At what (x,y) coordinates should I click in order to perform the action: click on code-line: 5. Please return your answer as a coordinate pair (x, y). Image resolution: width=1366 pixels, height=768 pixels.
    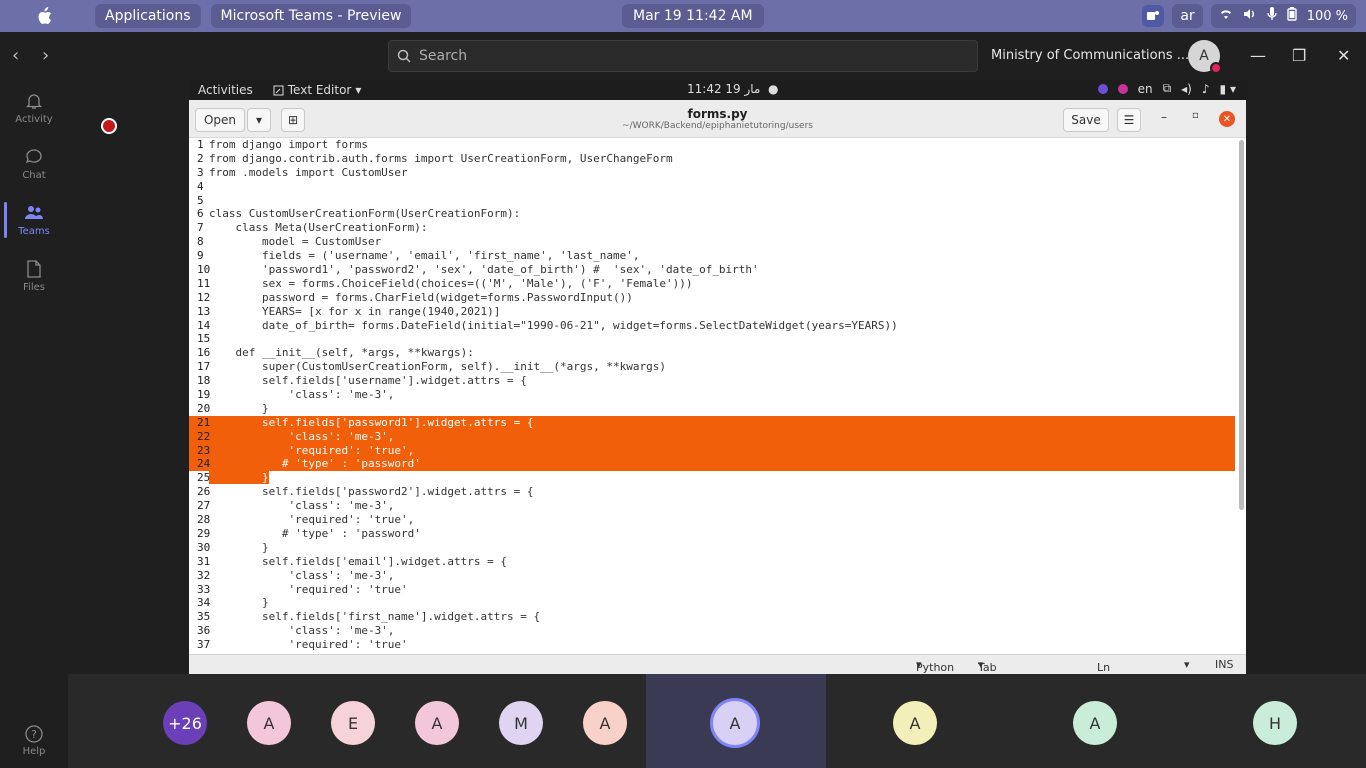
    Looking at the image, I should click on (712, 201).